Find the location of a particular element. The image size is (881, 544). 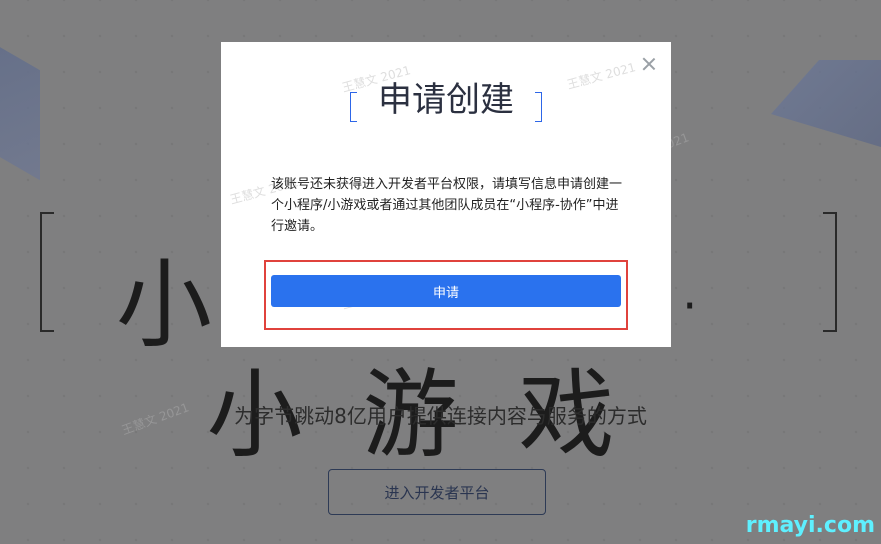

modal-title-wrap: 申请创建 is located at coordinates (446, 97).